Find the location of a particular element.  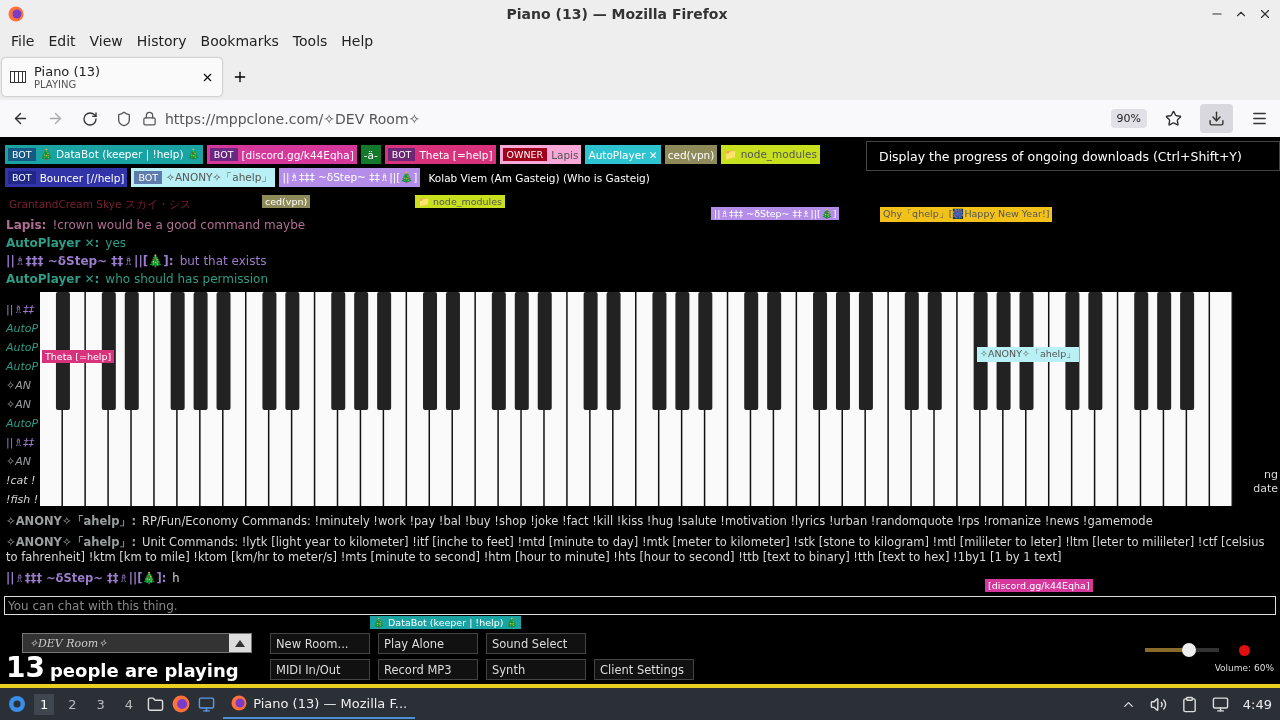

back-icon is located at coordinates (20, 118).